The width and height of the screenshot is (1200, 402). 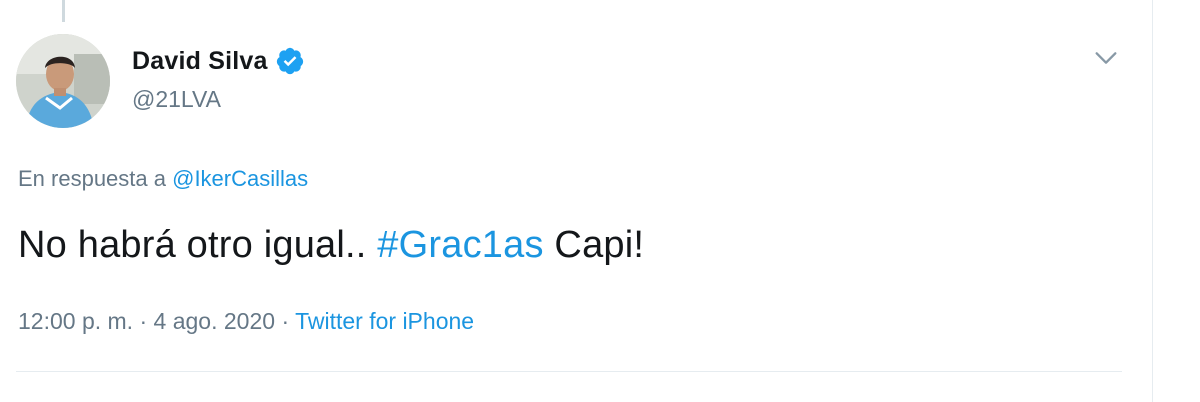 I want to click on tweet-text-main: No habrá otro igual.., so click(x=192, y=245).